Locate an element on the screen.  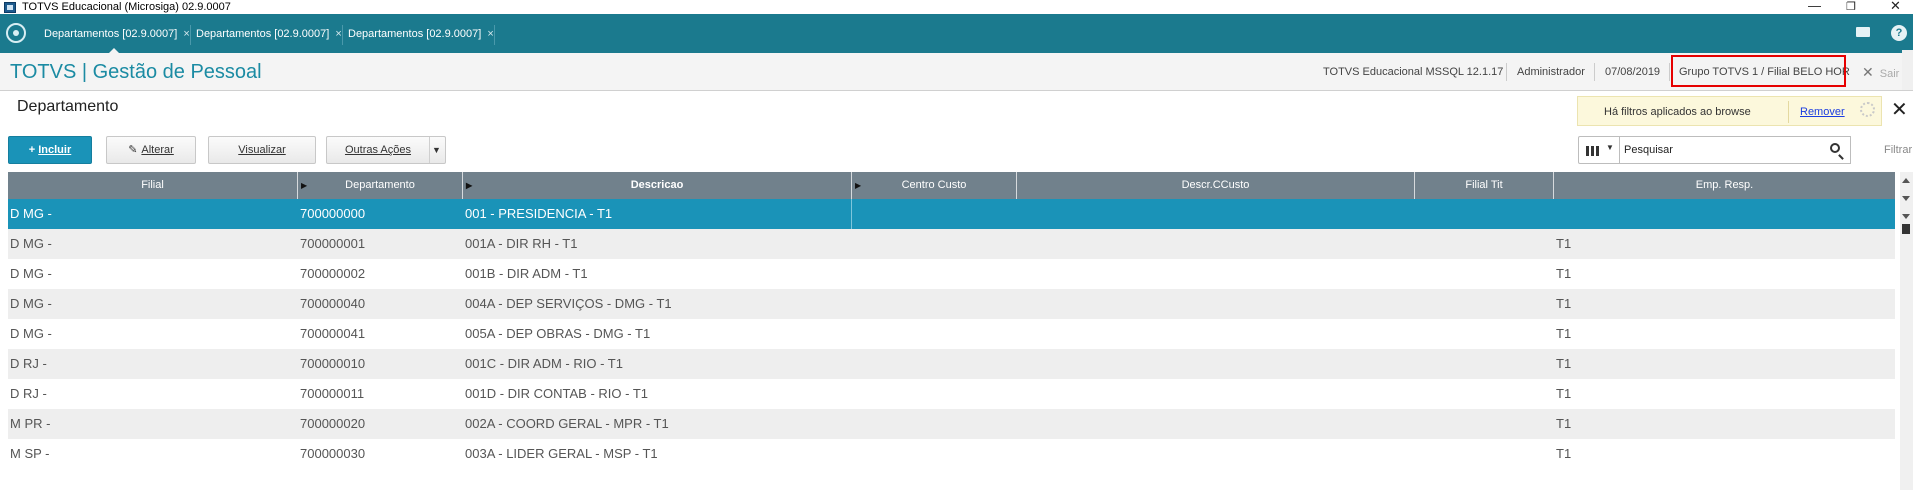
column-header-emp-resp: Emp. Resp. is located at coordinates (1724, 185).